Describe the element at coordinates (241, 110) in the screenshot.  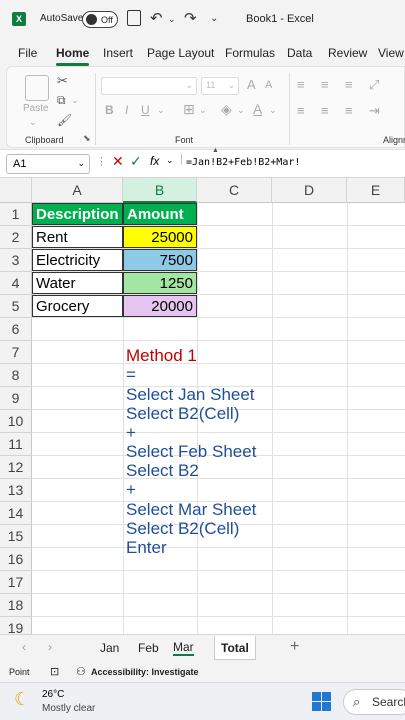
I see `fill-dropdown-icon: ⌄` at that location.